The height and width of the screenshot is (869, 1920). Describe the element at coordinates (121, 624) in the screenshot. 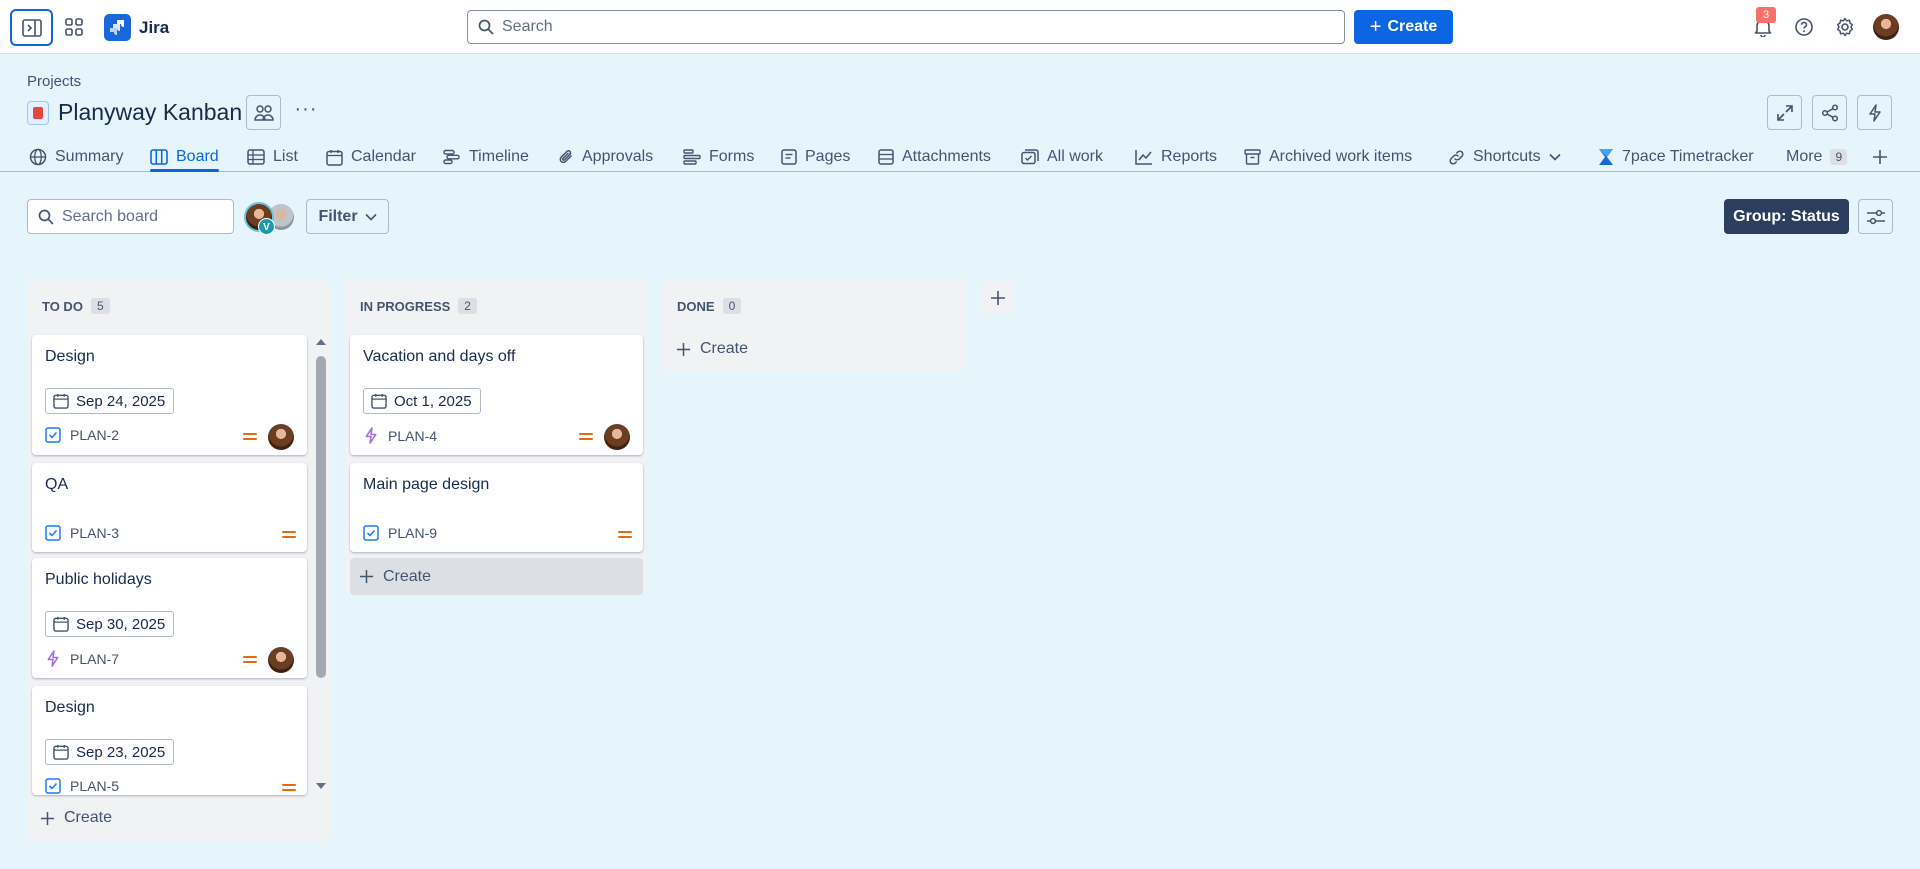

I see `due-date: Sep 30, 2025` at that location.